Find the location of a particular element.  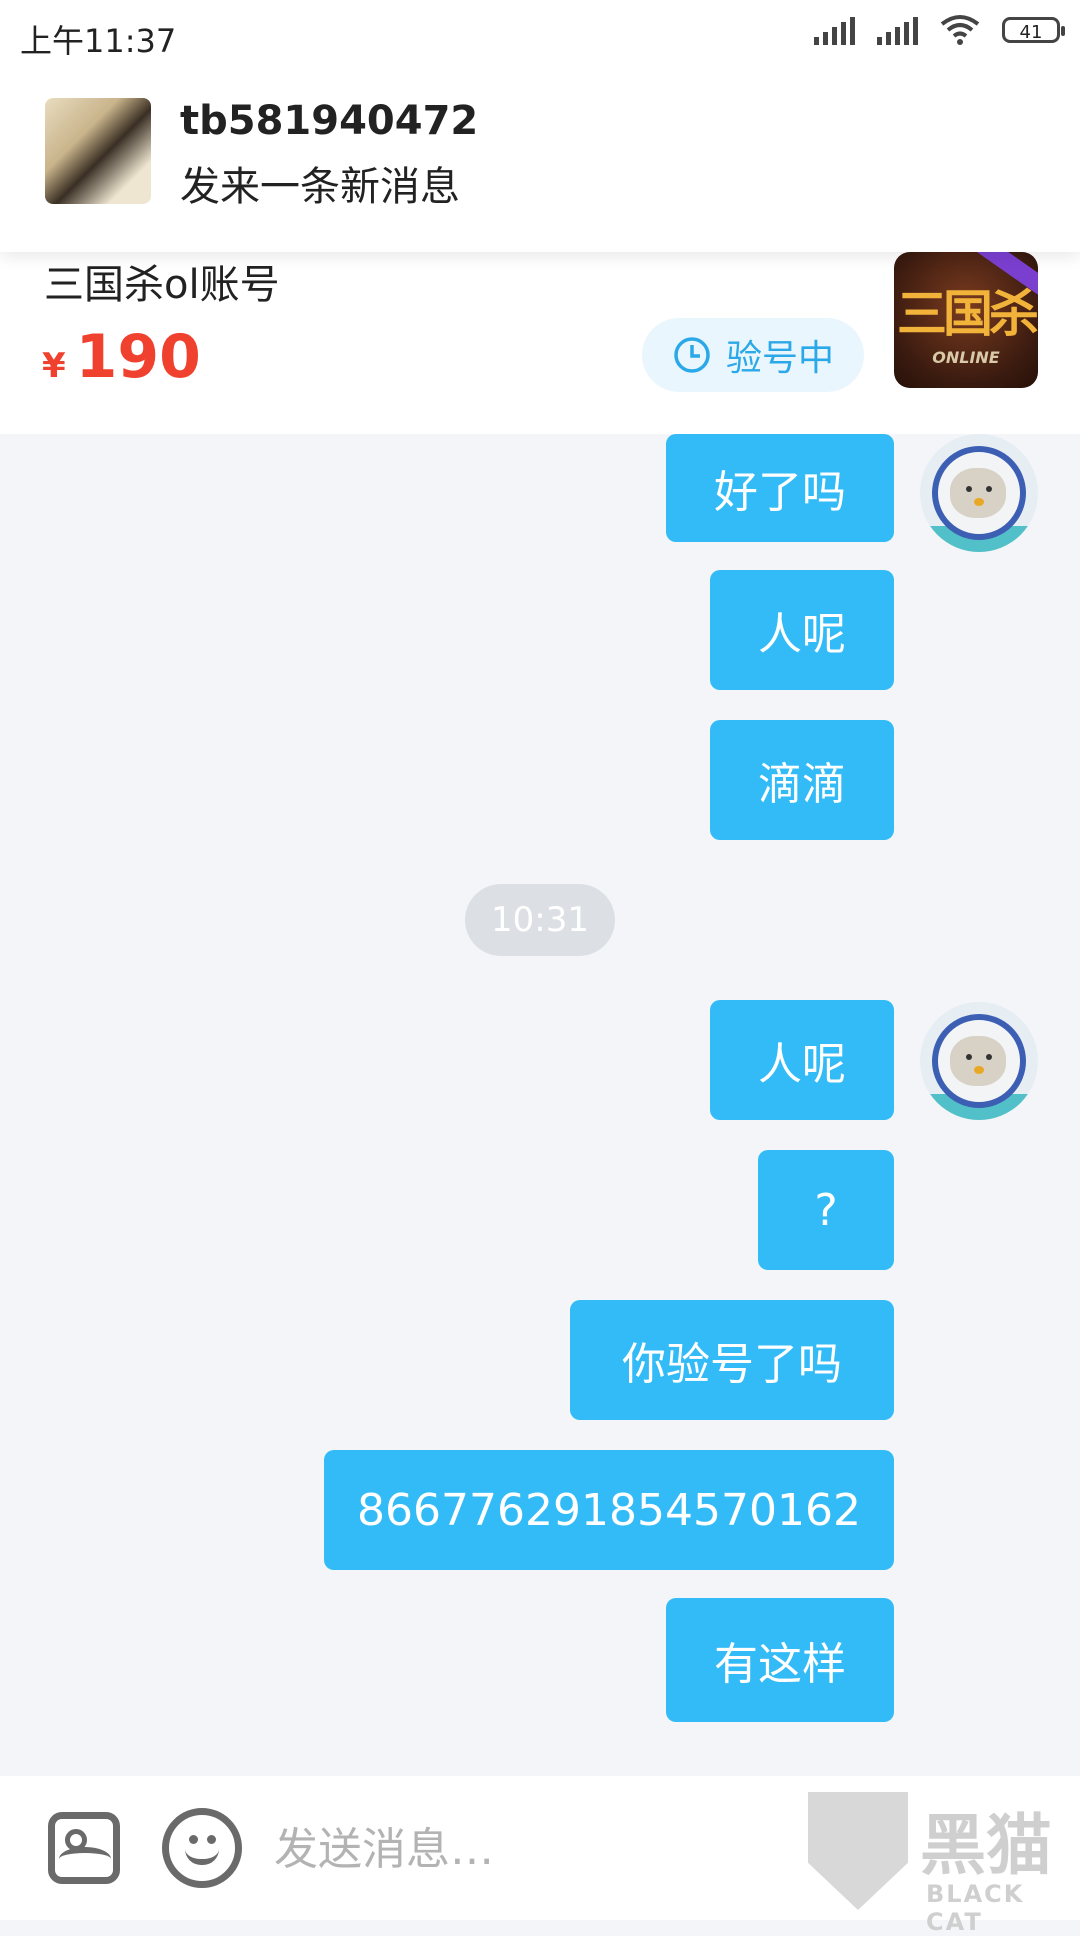

game-icon-subtitle: ONLINE is located at coordinates (966, 357).